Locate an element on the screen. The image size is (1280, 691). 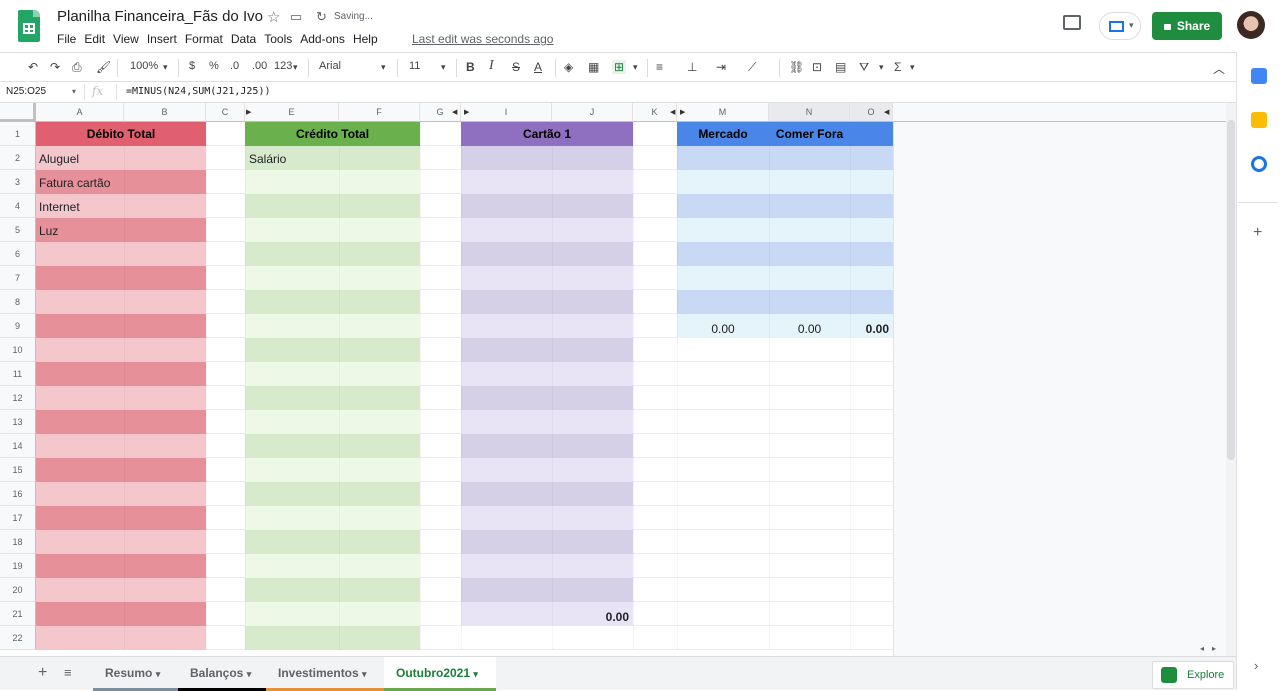
bold-button: B is located at coordinates (470, 67).